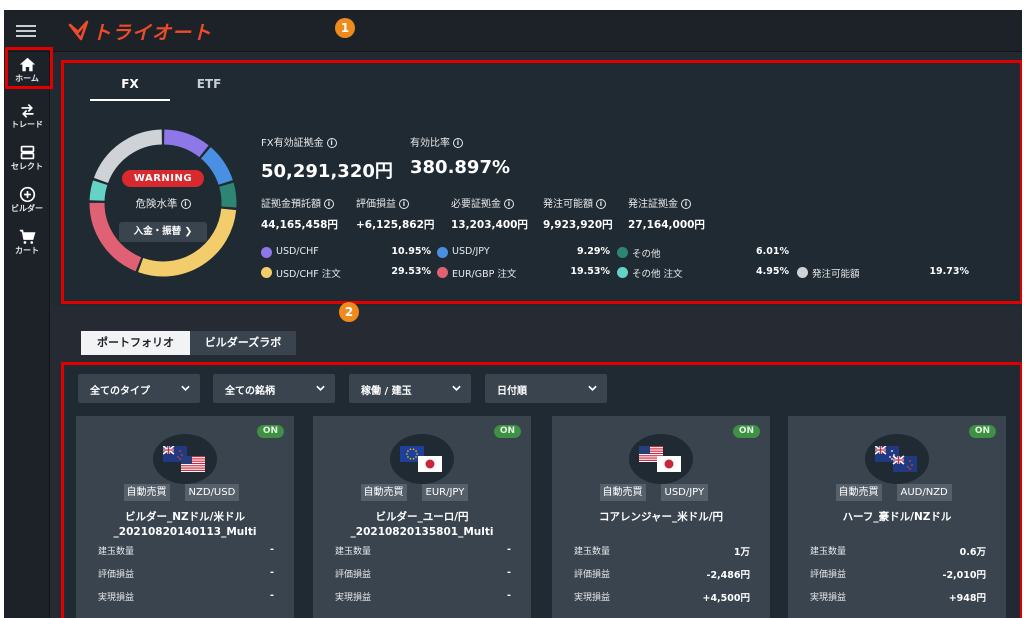 Image resolution: width=1024 pixels, height=618 pixels. What do you see at coordinates (728, 575) in the screenshot?
I see `card-metric-value: -2,486円` at bounding box center [728, 575].